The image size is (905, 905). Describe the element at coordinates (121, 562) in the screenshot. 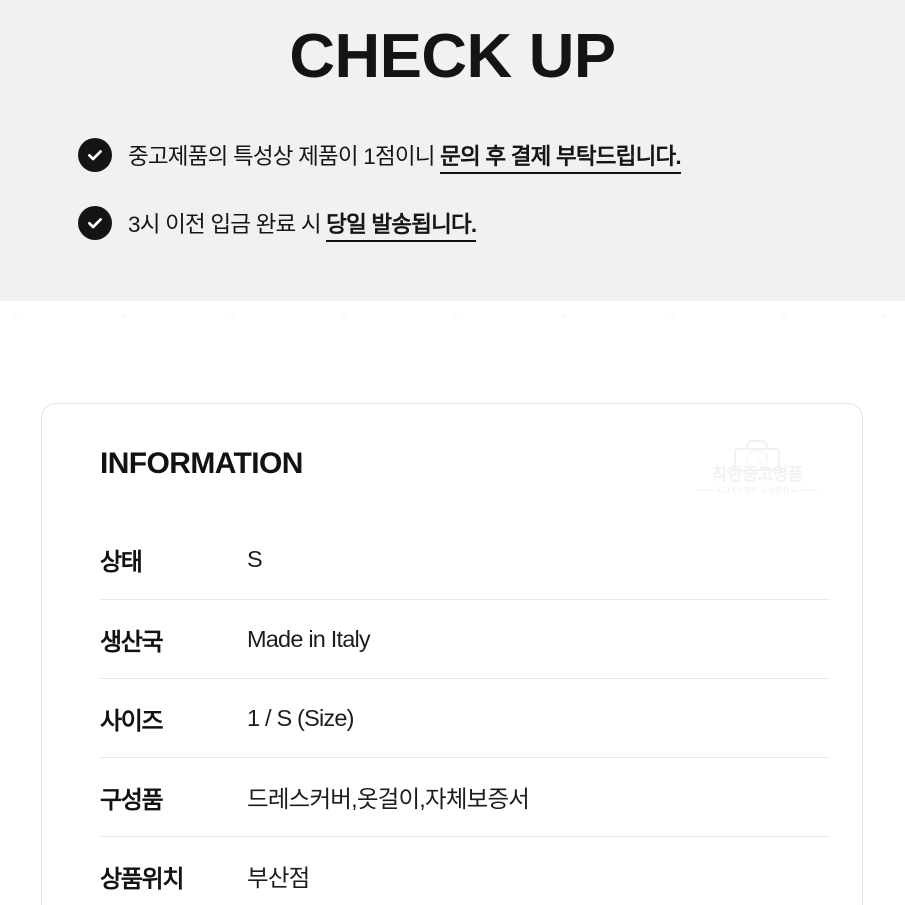

I see `row-label: 상태` at that location.